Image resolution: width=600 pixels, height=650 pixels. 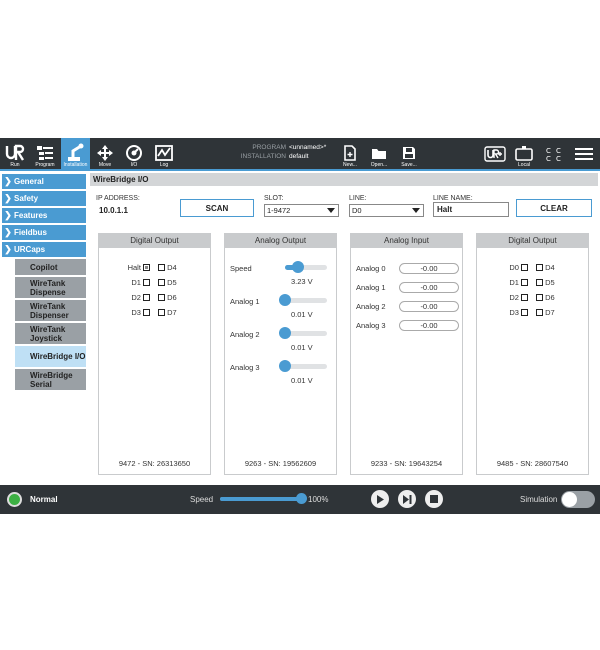 What do you see at coordinates (140, 312) in the screenshot?
I see `io-row-left: D3` at bounding box center [140, 312].